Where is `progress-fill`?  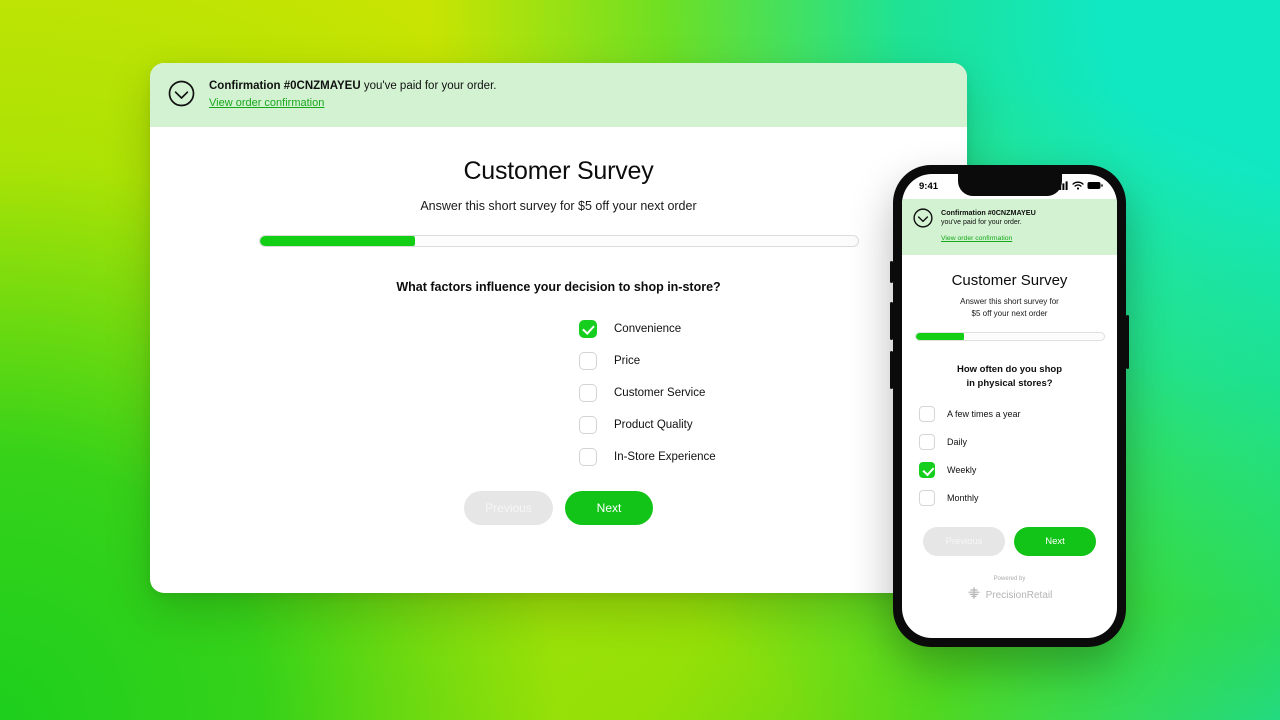
progress-fill is located at coordinates (337, 241).